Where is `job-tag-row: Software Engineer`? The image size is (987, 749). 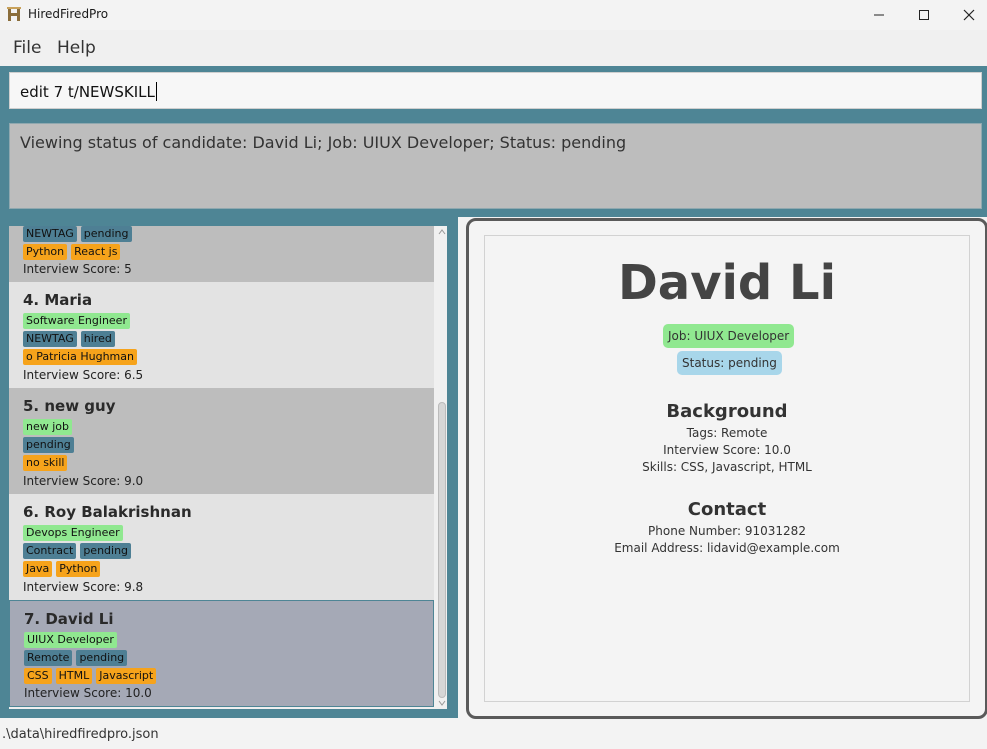
job-tag-row: Software Engineer is located at coordinates (76, 321).